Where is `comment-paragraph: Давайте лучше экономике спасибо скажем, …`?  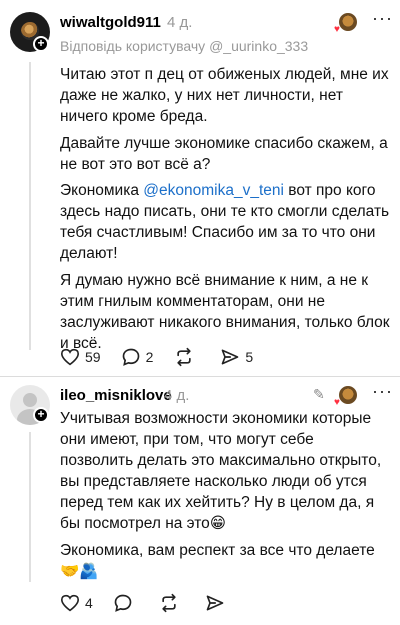 comment-paragraph: Давайте лучше экономике спасибо скажем, … is located at coordinates (224, 154).